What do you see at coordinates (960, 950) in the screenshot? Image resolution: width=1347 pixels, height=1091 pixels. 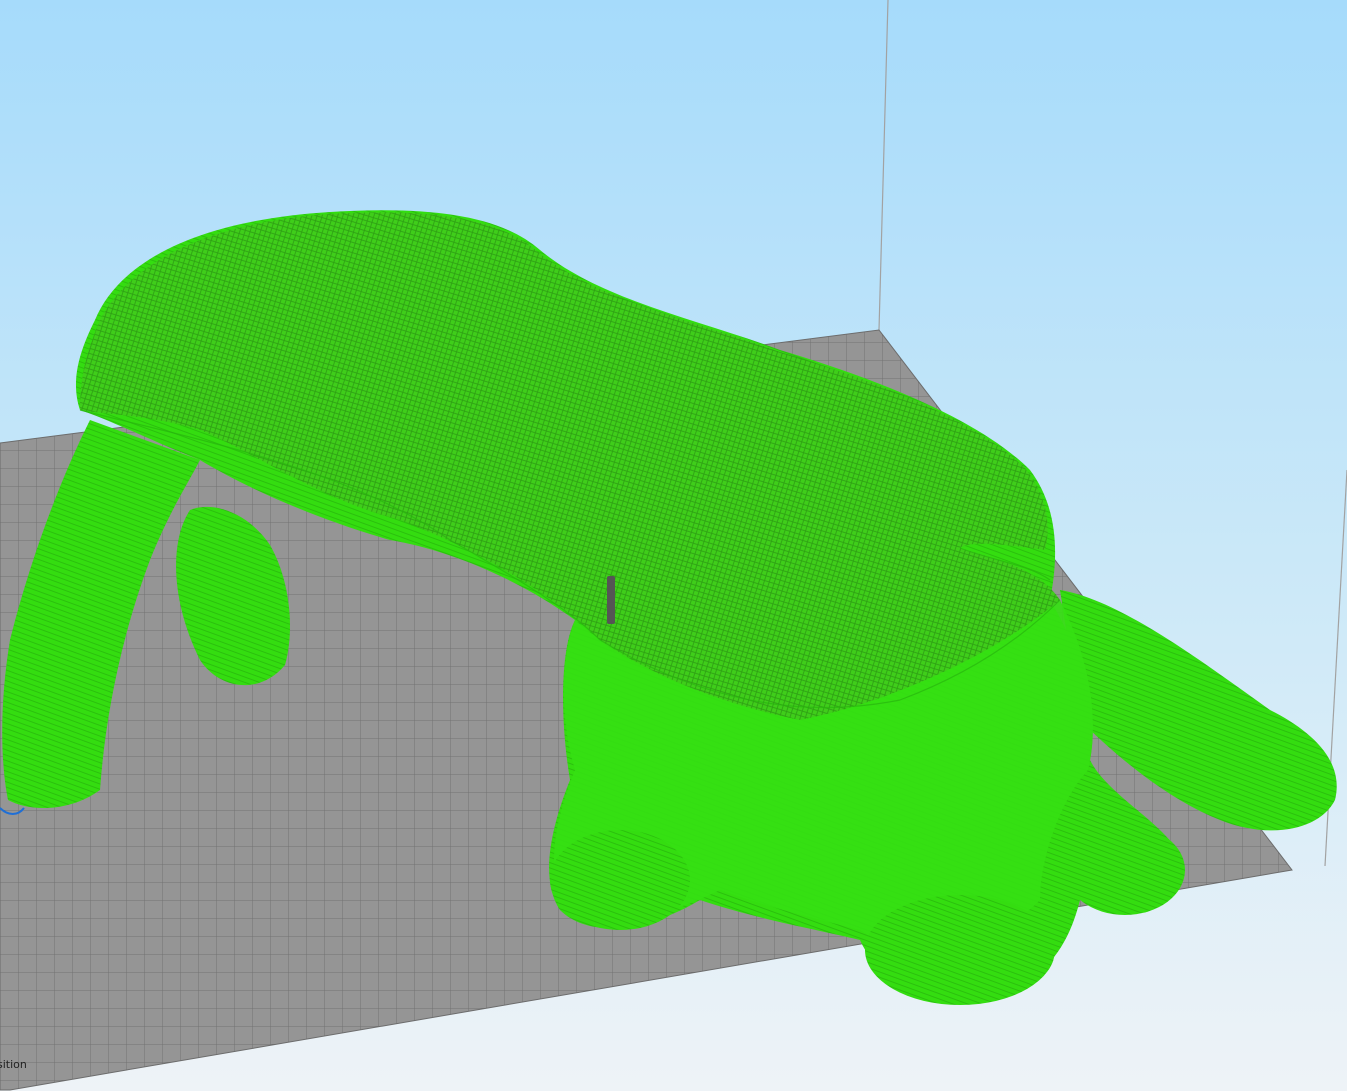 I see `model-front-paw-right` at bounding box center [960, 950].